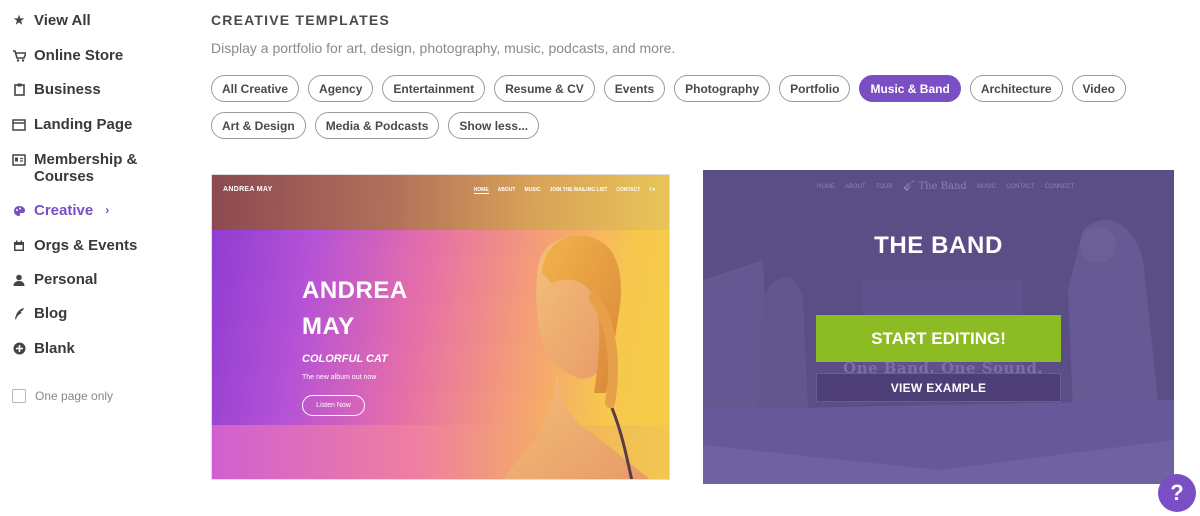 Image resolution: width=1200 pixels, height=516 pixels. I want to click on filter-chip-video: Video, so click(1098, 88).